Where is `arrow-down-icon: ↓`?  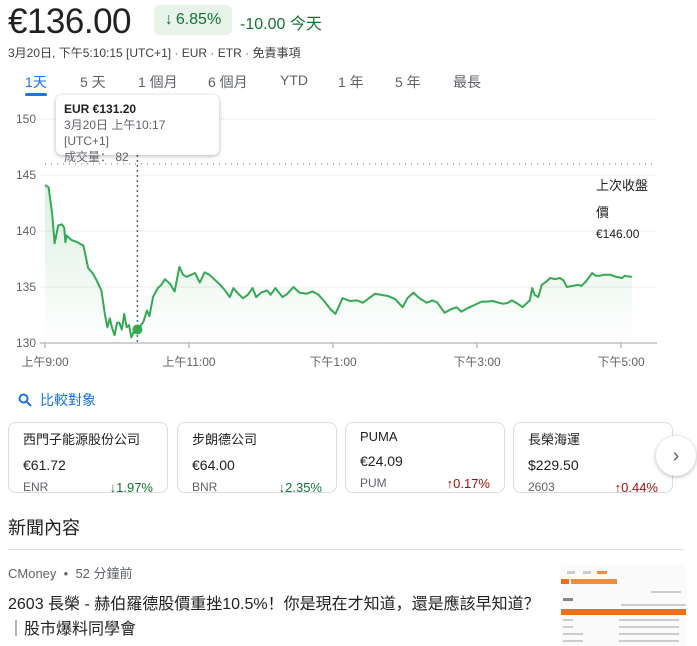
arrow-down-icon: ↓ is located at coordinates (168, 19).